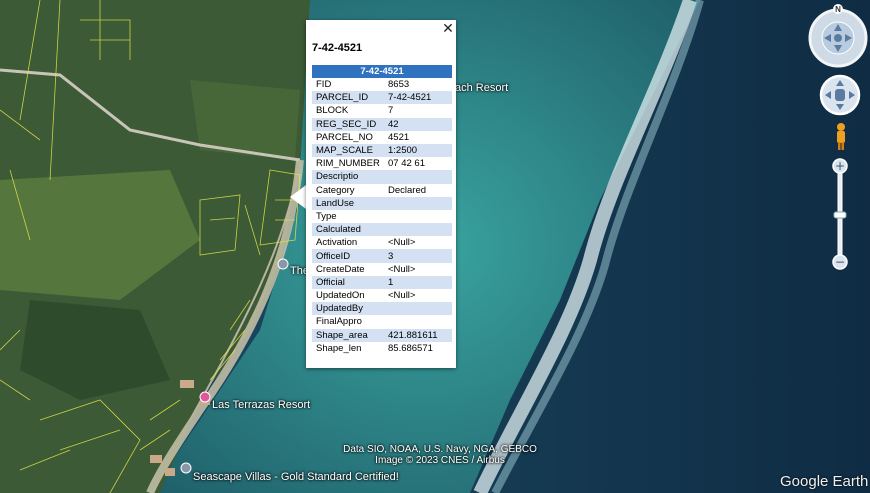  What do you see at coordinates (418, 124) in the screenshot?
I see `attribute-value: 42` at bounding box center [418, 124].